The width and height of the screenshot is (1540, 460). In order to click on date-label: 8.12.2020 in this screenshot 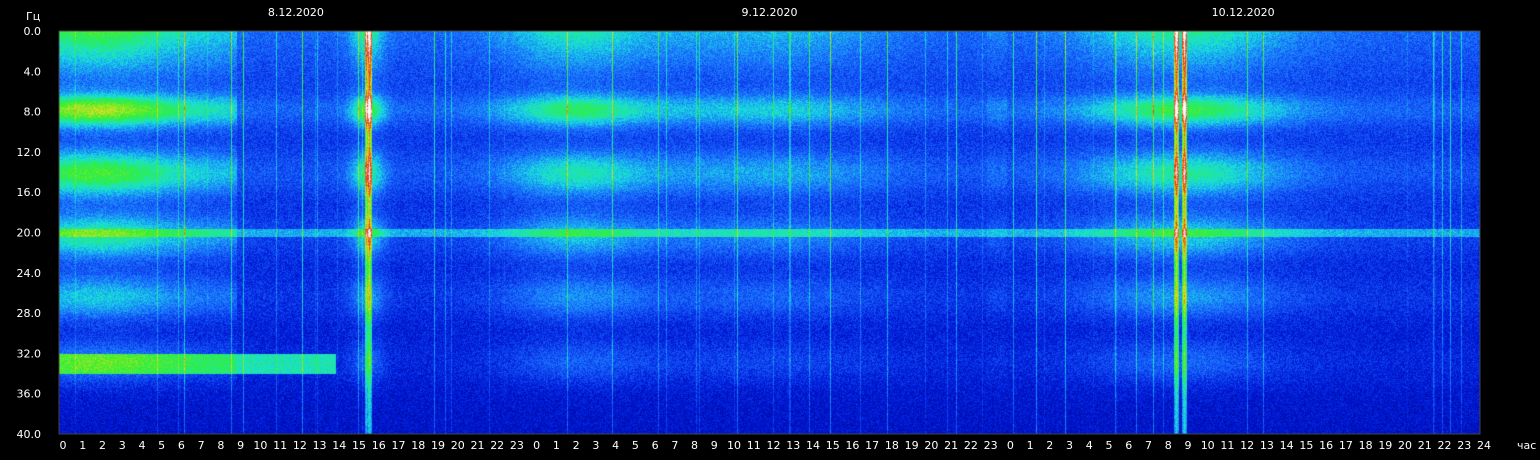, I will do `click(296, 12)`.